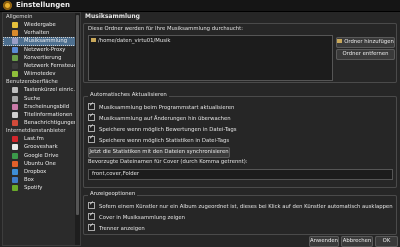 Image resolution: width=400 pixels, height=247 pixels. Describe the element at coordinates (41, 74) in the screenshot. I see `sidebar-item: Wiimotedev` at that location.